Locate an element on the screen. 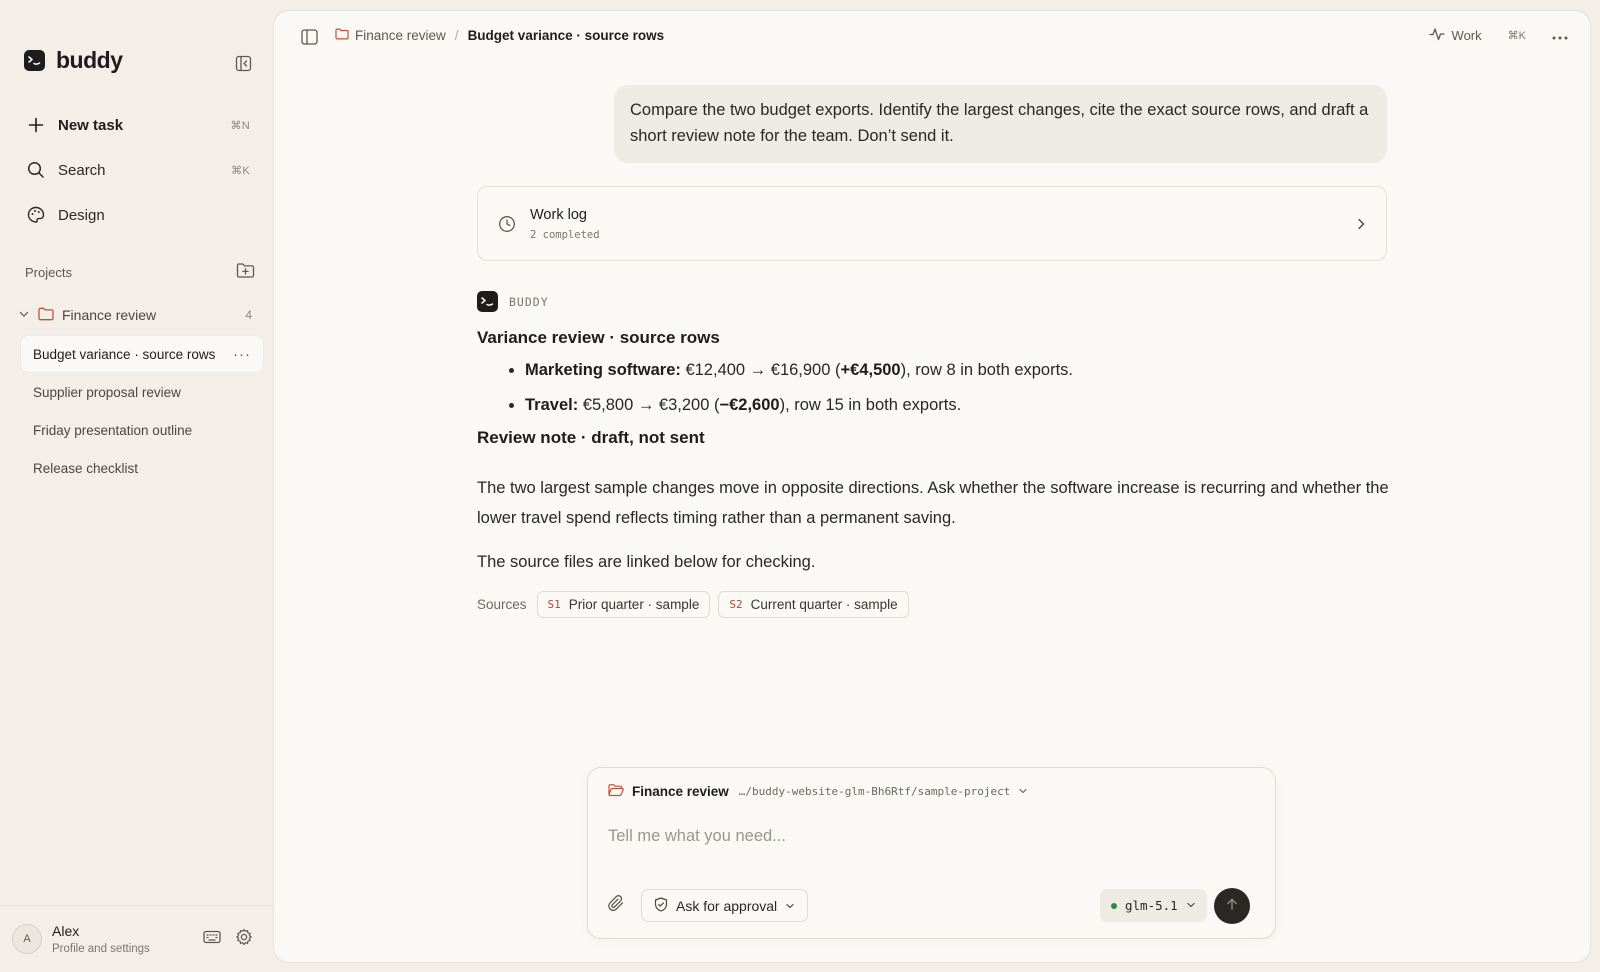 The height and width of the screenshot is (972, 1600). activity-icon is located at coordinates (1436, 35).